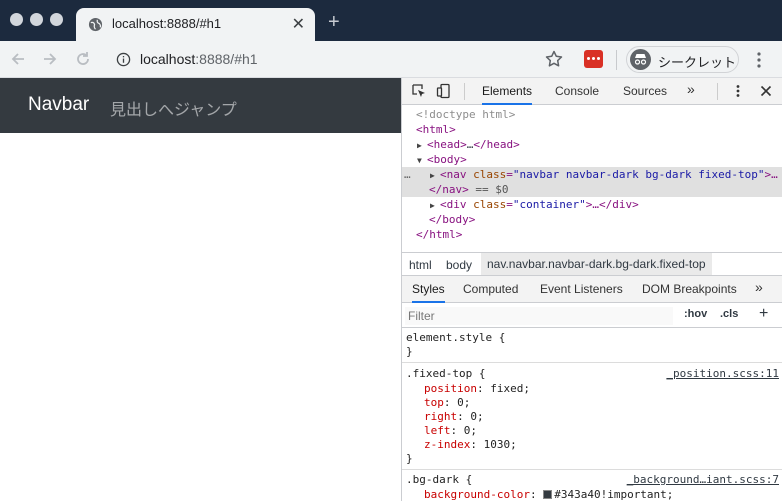 This screenshot has height=502, width=782. I want to click on nav-attr-value: "navbar navbar-dark bg-dark fixed-top", so click(638, 174).